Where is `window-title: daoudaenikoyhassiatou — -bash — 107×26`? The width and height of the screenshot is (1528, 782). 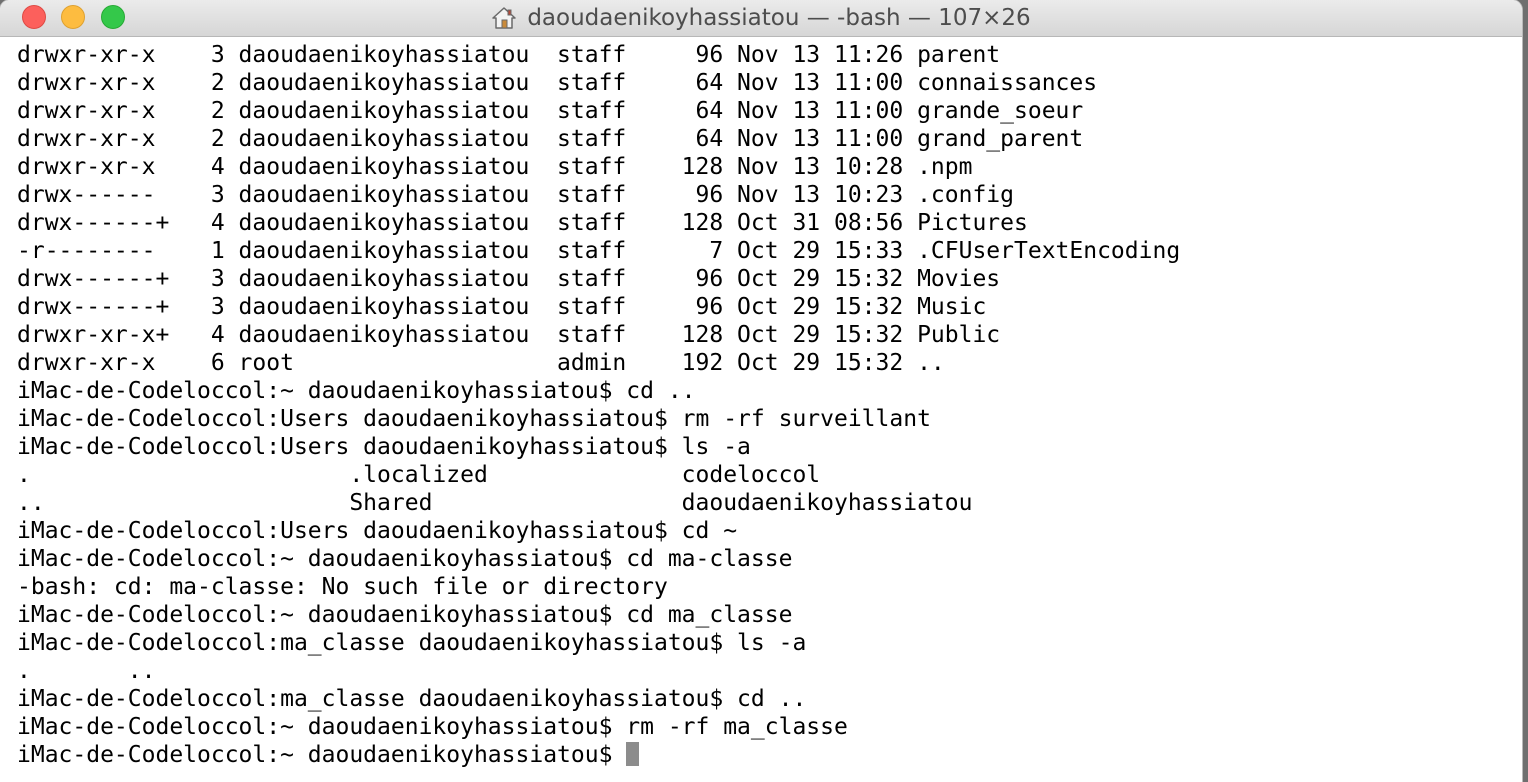
window-title: daoudaenikoyhassiatou — -bash — 107×26 is located at coordinates (761, 18).